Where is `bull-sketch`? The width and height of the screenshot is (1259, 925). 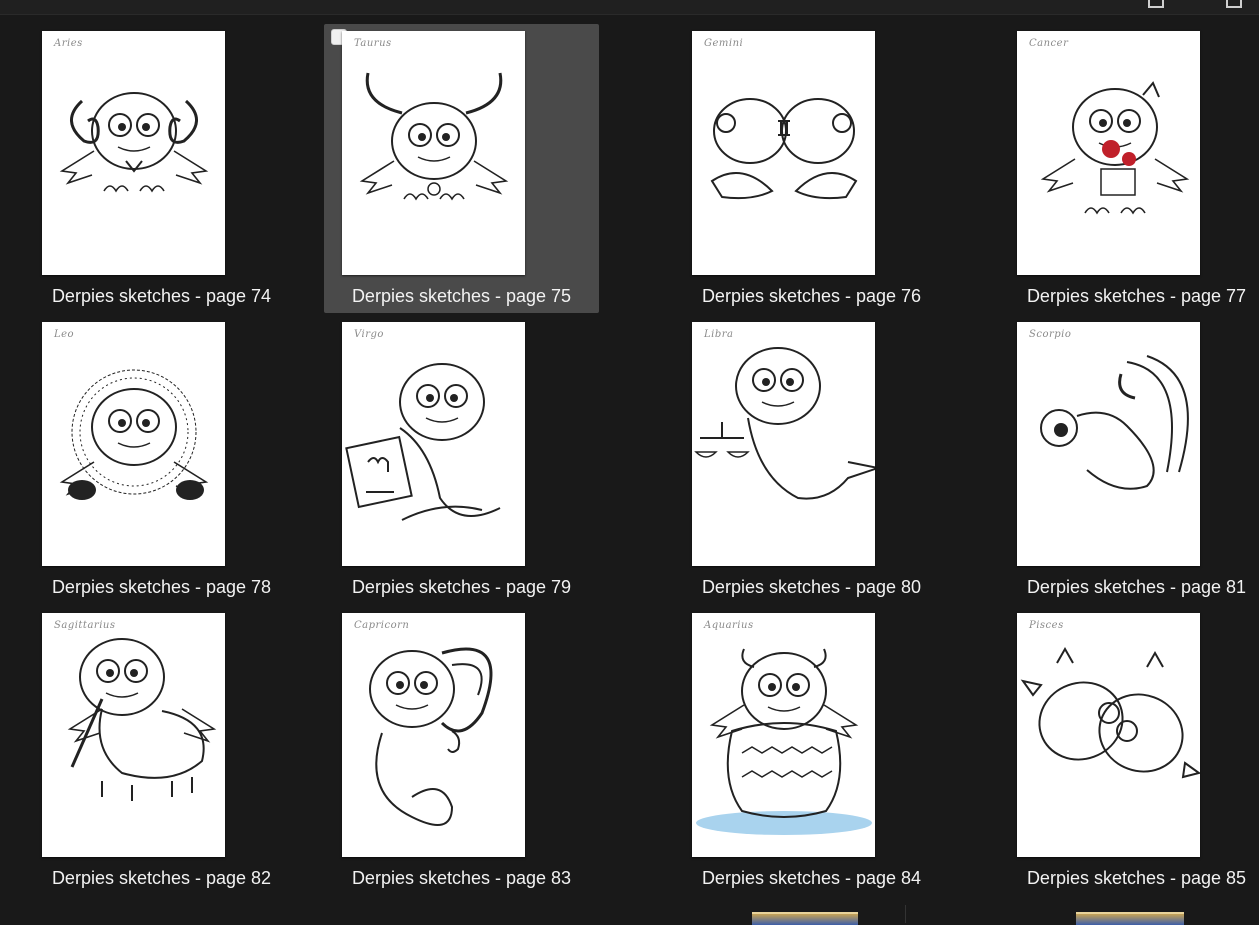 bull-sketch is located at coordinates (434, 136).